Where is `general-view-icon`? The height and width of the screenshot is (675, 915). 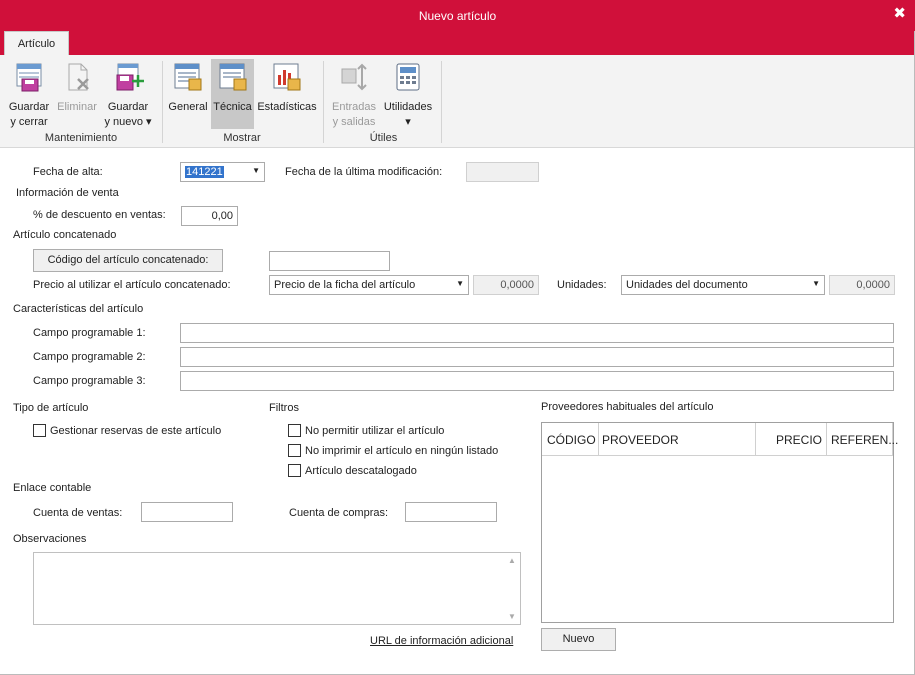 general-view-icon is located at coordinates (188, 77).